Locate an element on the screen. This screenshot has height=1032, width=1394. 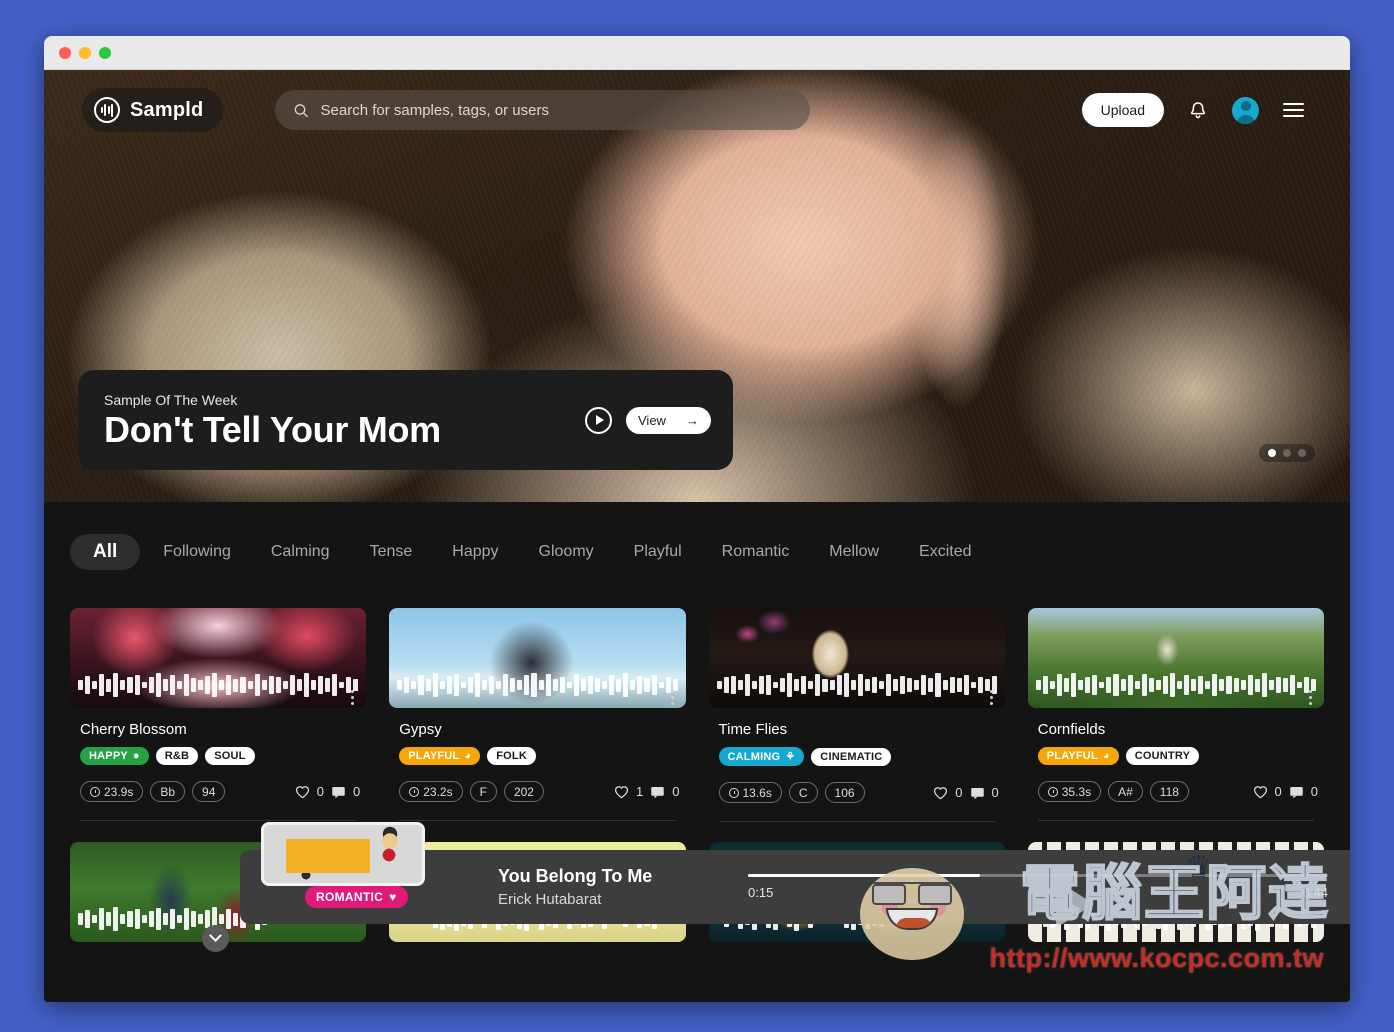
card-title: Gypsy is located at coordinates (420, 729).